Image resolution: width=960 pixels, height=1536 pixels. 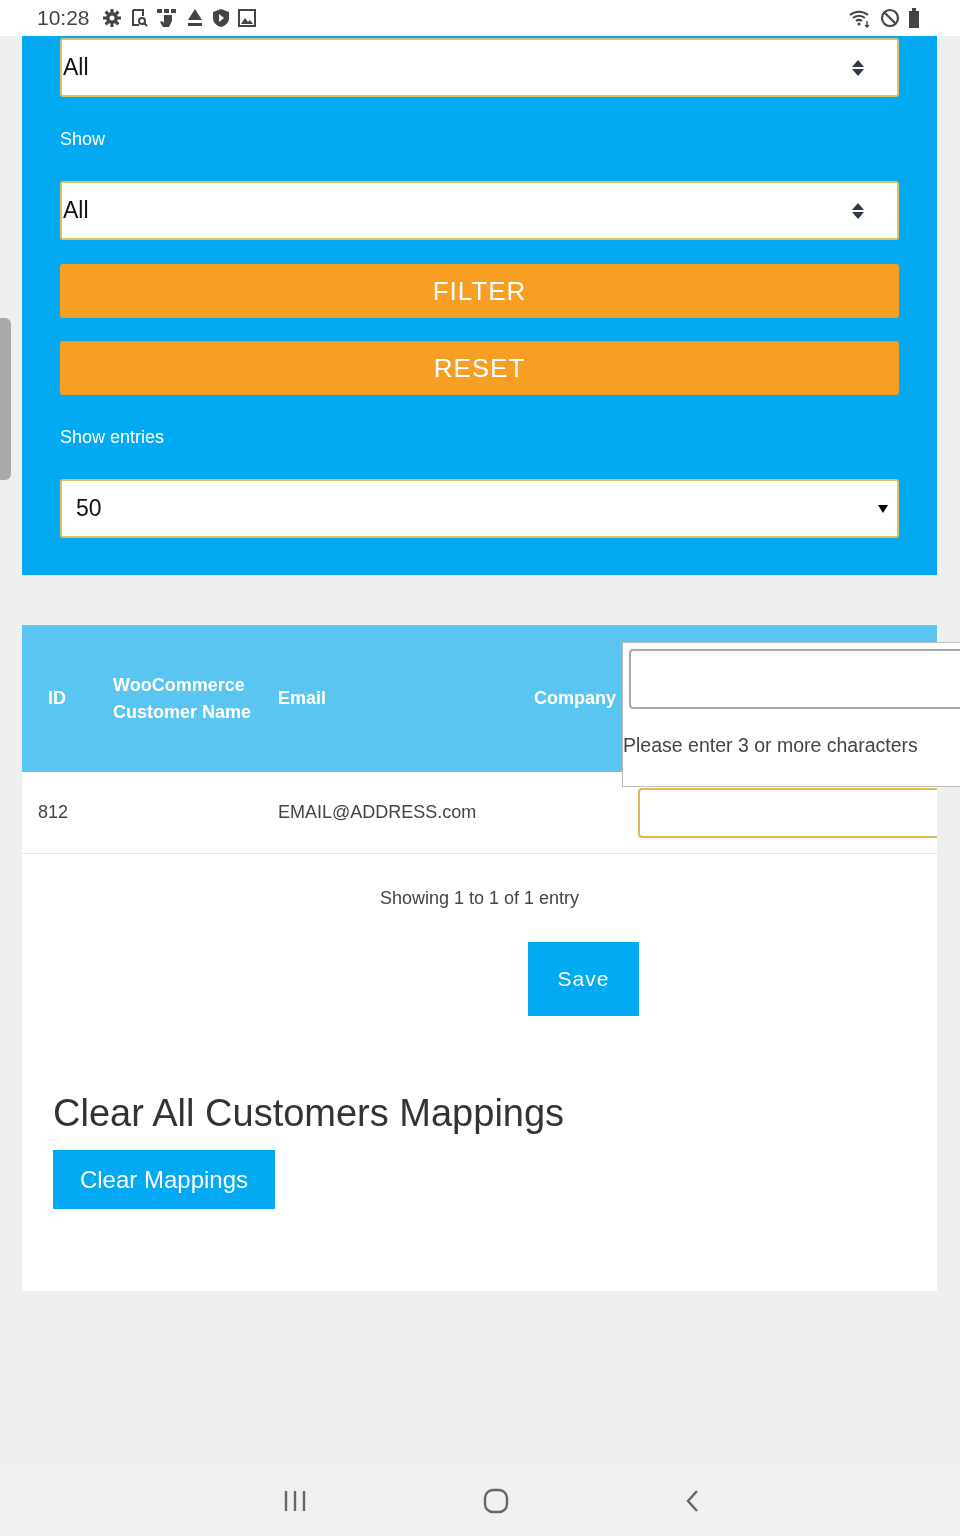 What do you see at coordinates (479, 368) in the screenshot?
I see `reset-button: RESET` at bounding box center [479, 368].